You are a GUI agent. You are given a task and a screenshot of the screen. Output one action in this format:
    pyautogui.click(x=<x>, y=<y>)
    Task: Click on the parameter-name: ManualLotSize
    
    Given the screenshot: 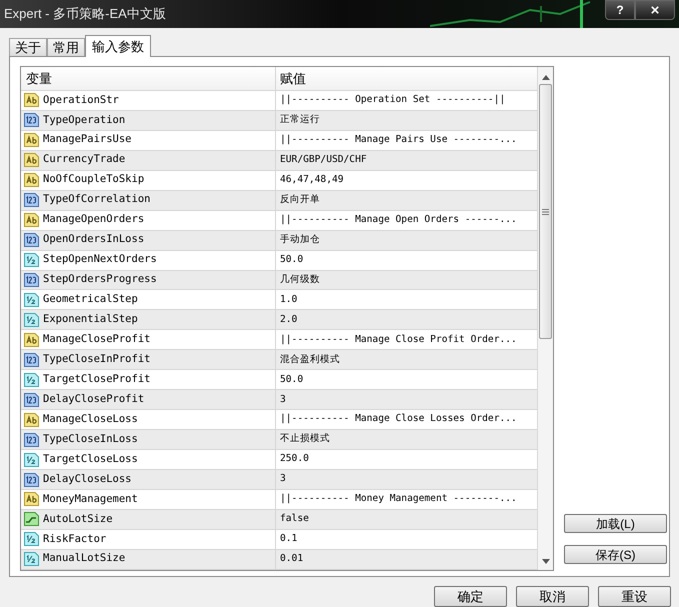 What is the action you would take?
    pyautogui.click(x=84, y=558)
    